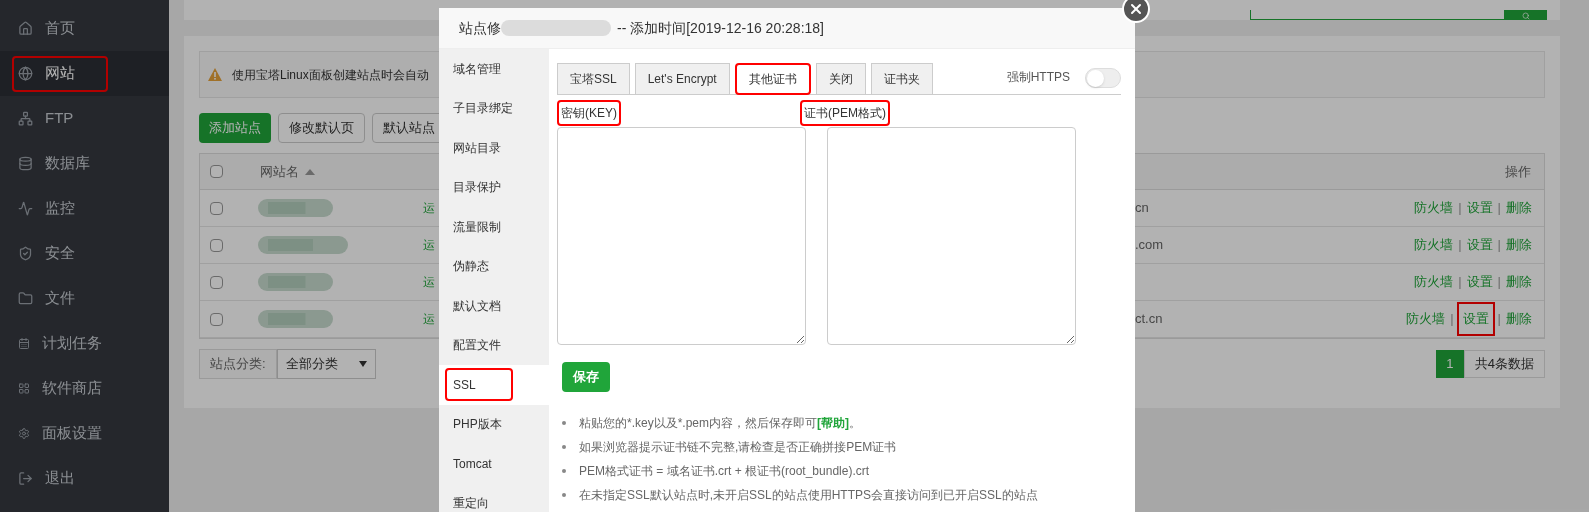 This screenshot has height=512, width=1589. I want to click on column-header: 操作, so click(1518, 171).